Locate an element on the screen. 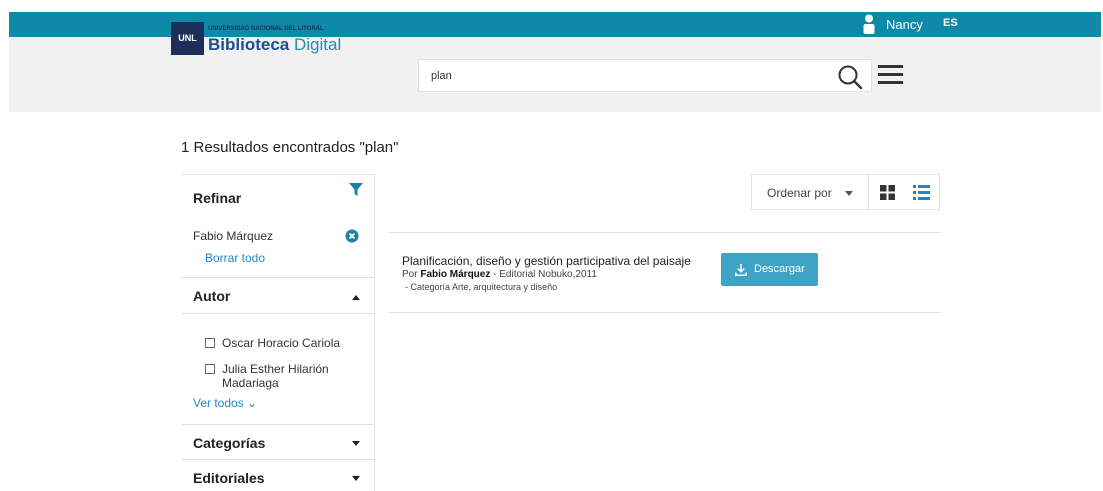  logo-badge: UNL is located at coordinates (187, 38).